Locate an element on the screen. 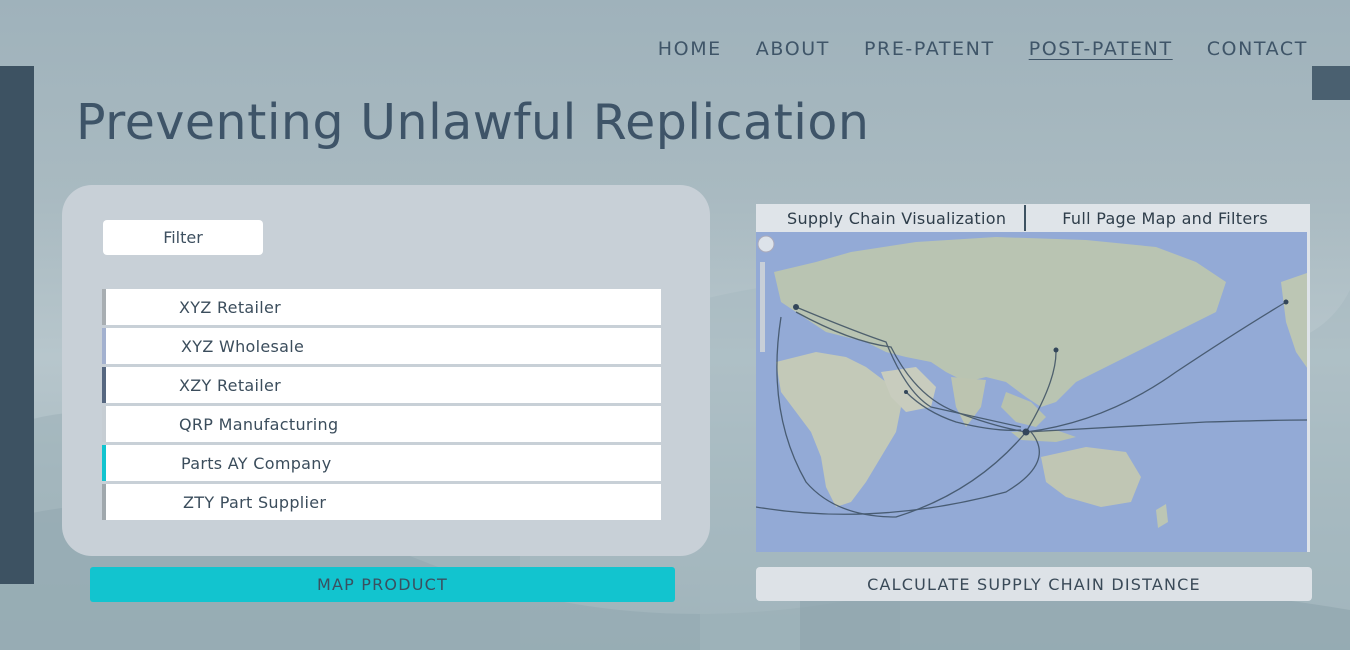 The height and width of the screenshot is (650, 1350). map-product-button: MAP PRODUCT is located at coordinates (382, 584).